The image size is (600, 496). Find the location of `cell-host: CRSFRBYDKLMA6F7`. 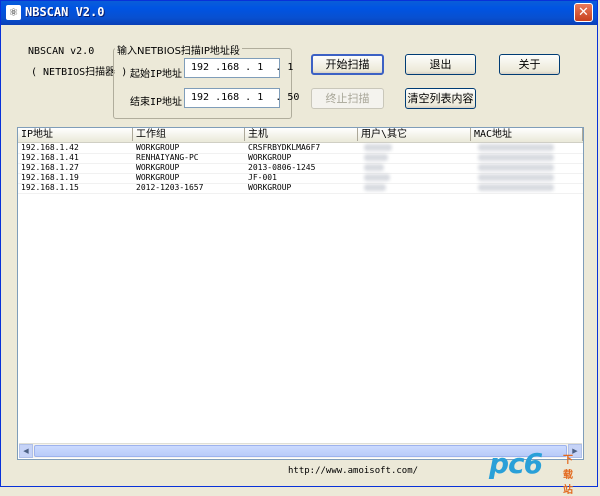

cell-host: CRSFRBYDKLMA6F7 is located at coordinates (284, 147).